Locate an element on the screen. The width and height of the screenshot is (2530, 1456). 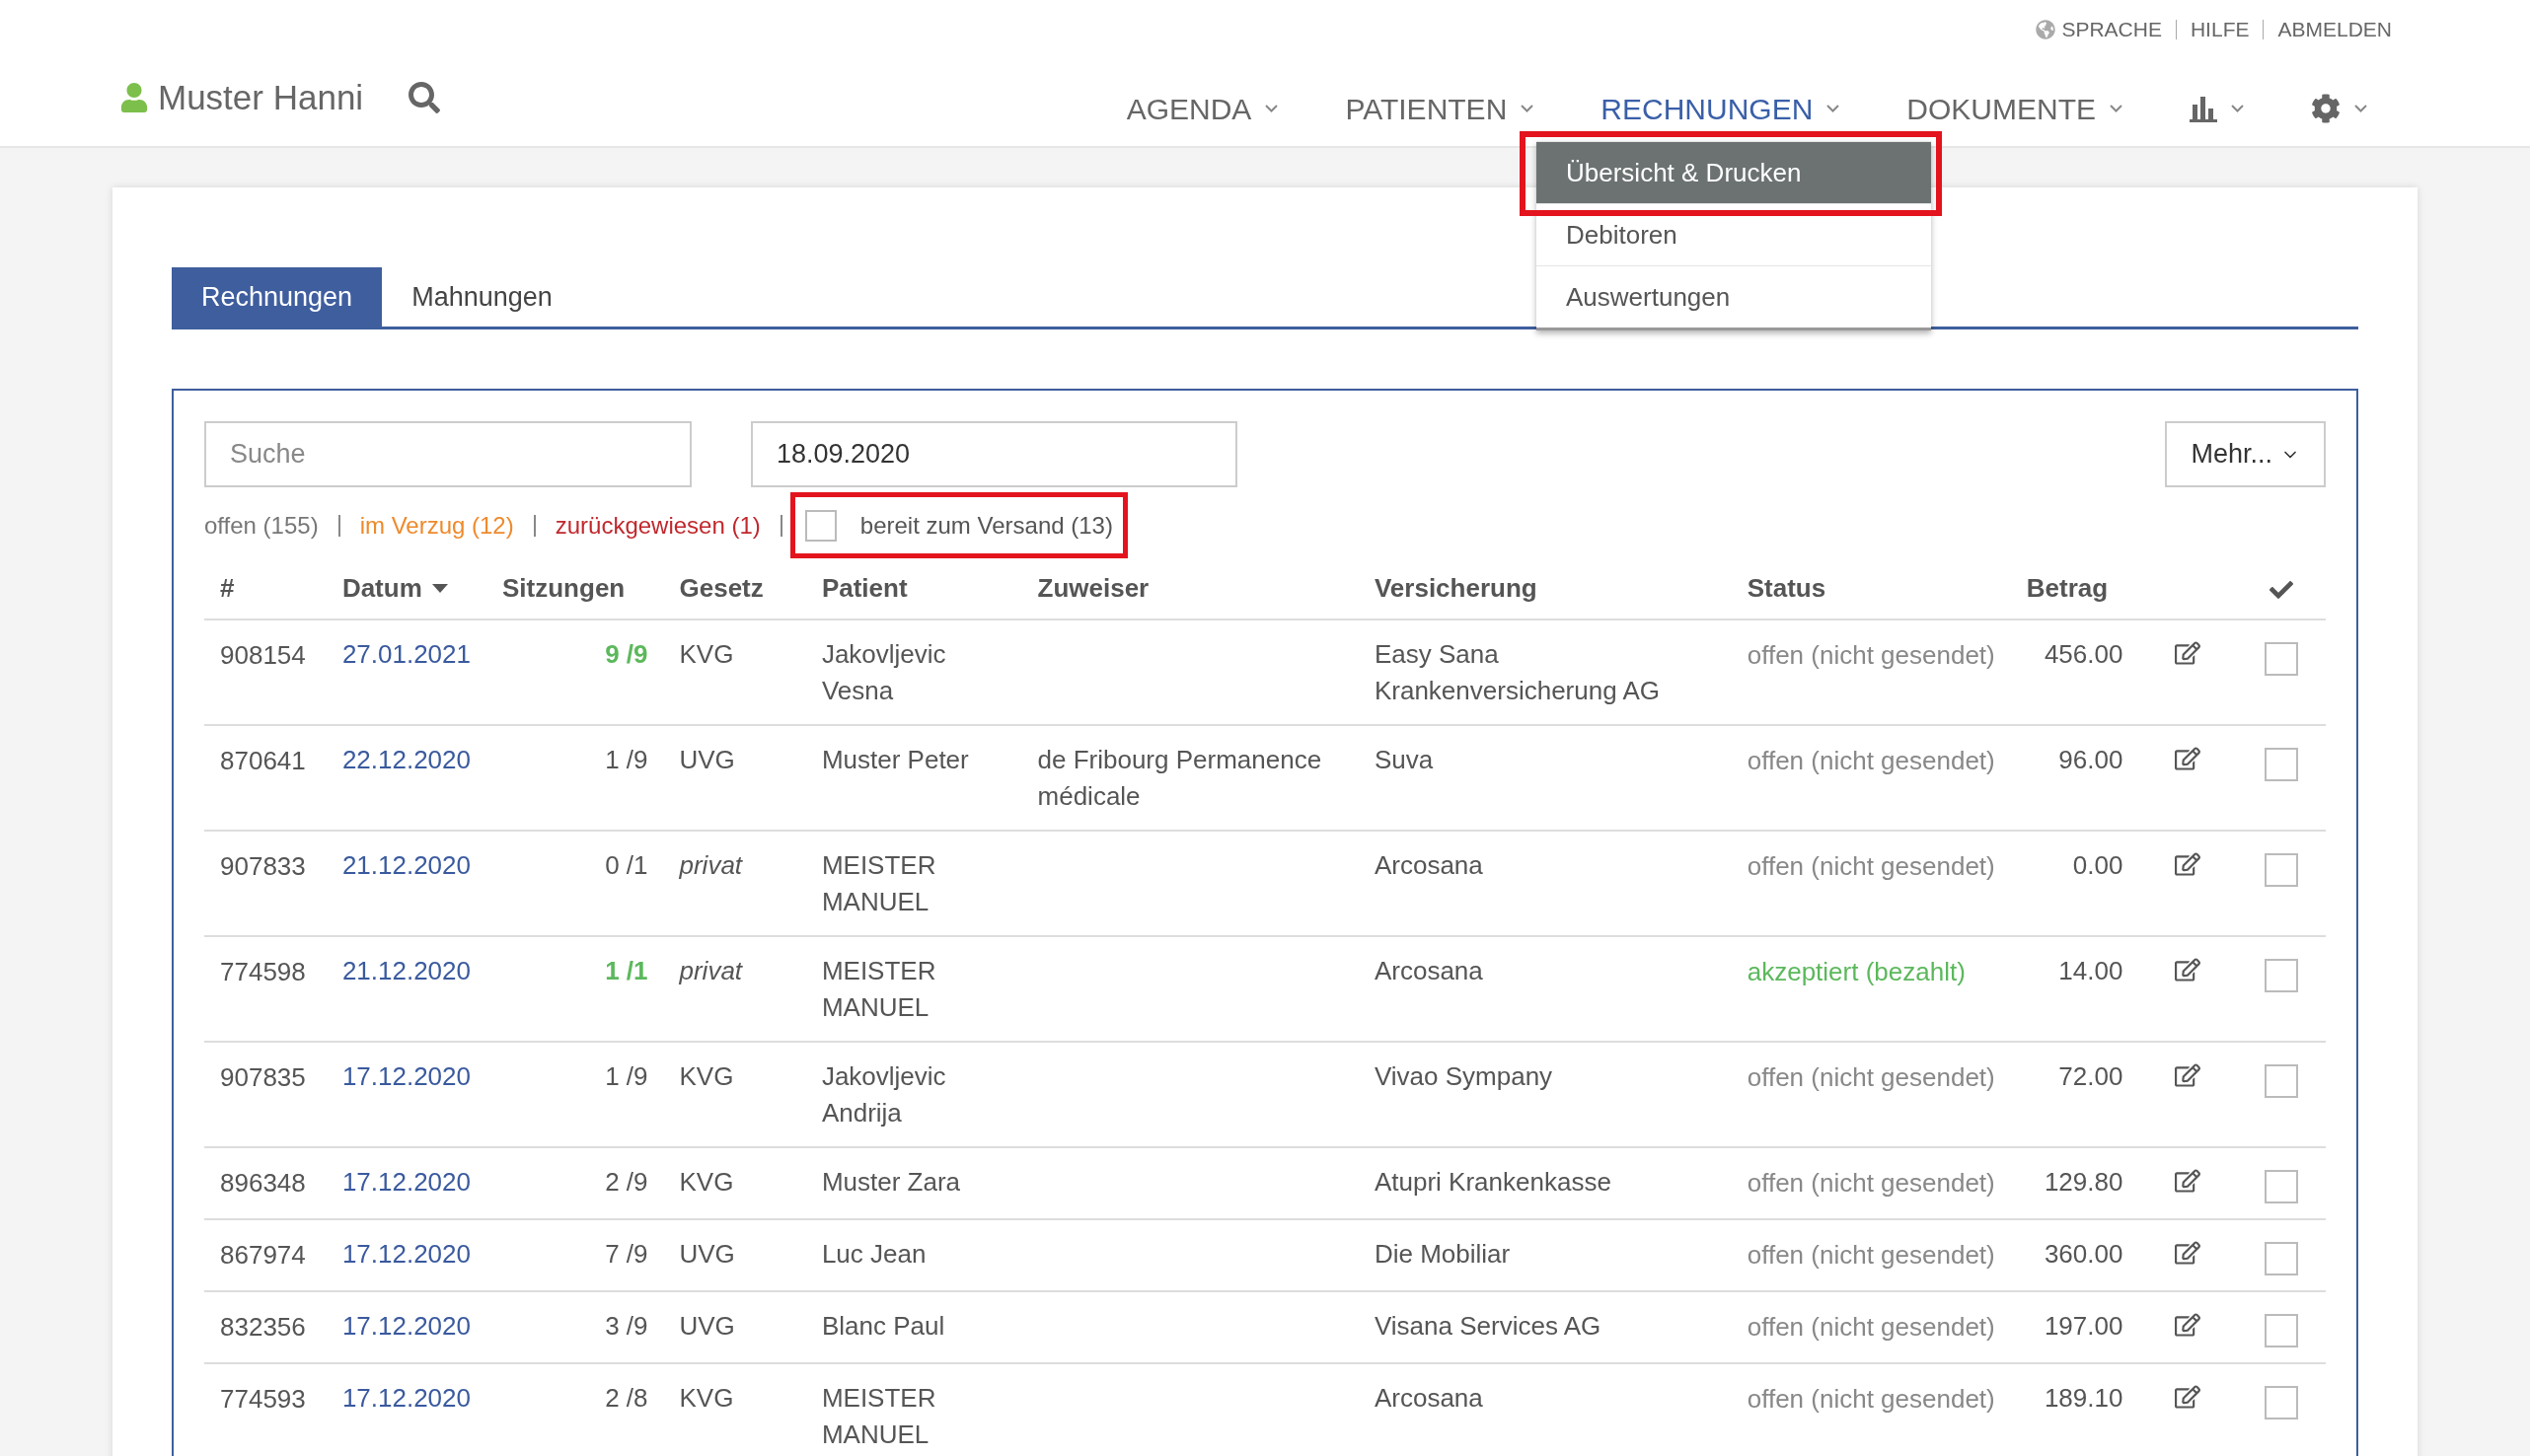
law-type: KVG is located at coordinates (706, 1398).